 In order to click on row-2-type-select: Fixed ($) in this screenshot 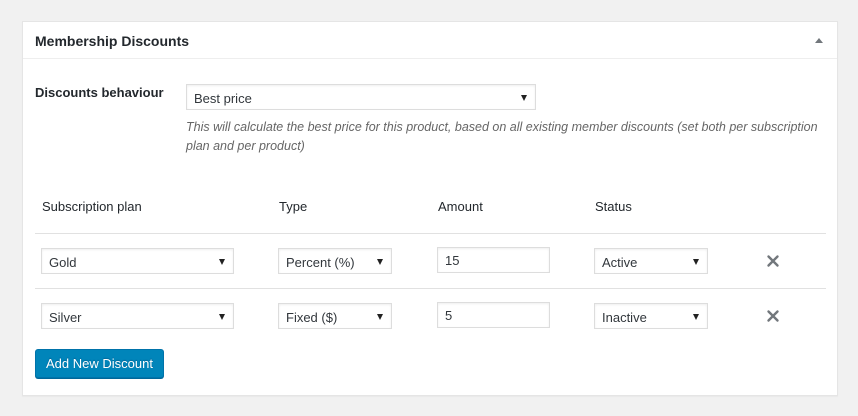, I will do `click(335, 316)`.